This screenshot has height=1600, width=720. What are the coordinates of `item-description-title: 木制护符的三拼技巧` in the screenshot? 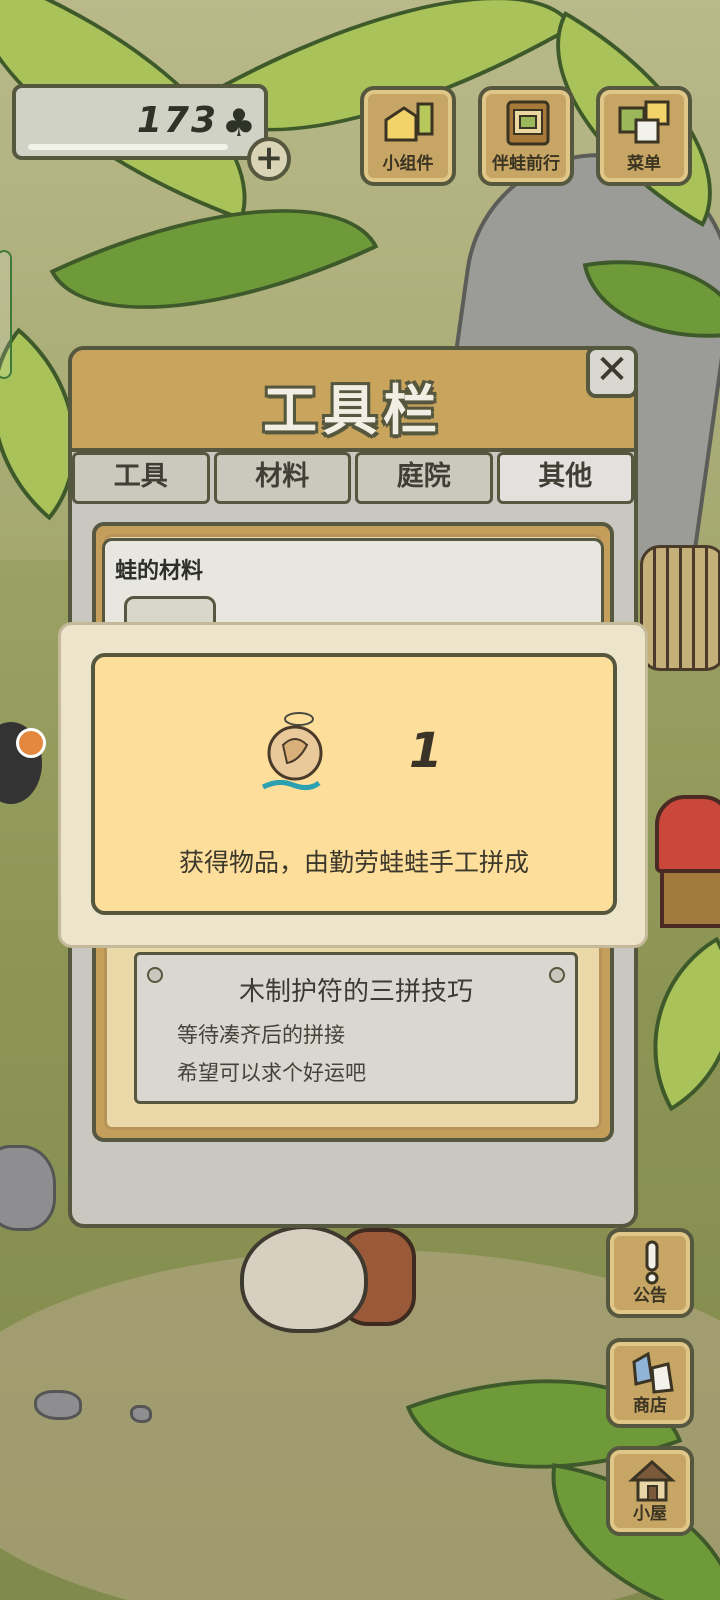 It's located at (355, 992).